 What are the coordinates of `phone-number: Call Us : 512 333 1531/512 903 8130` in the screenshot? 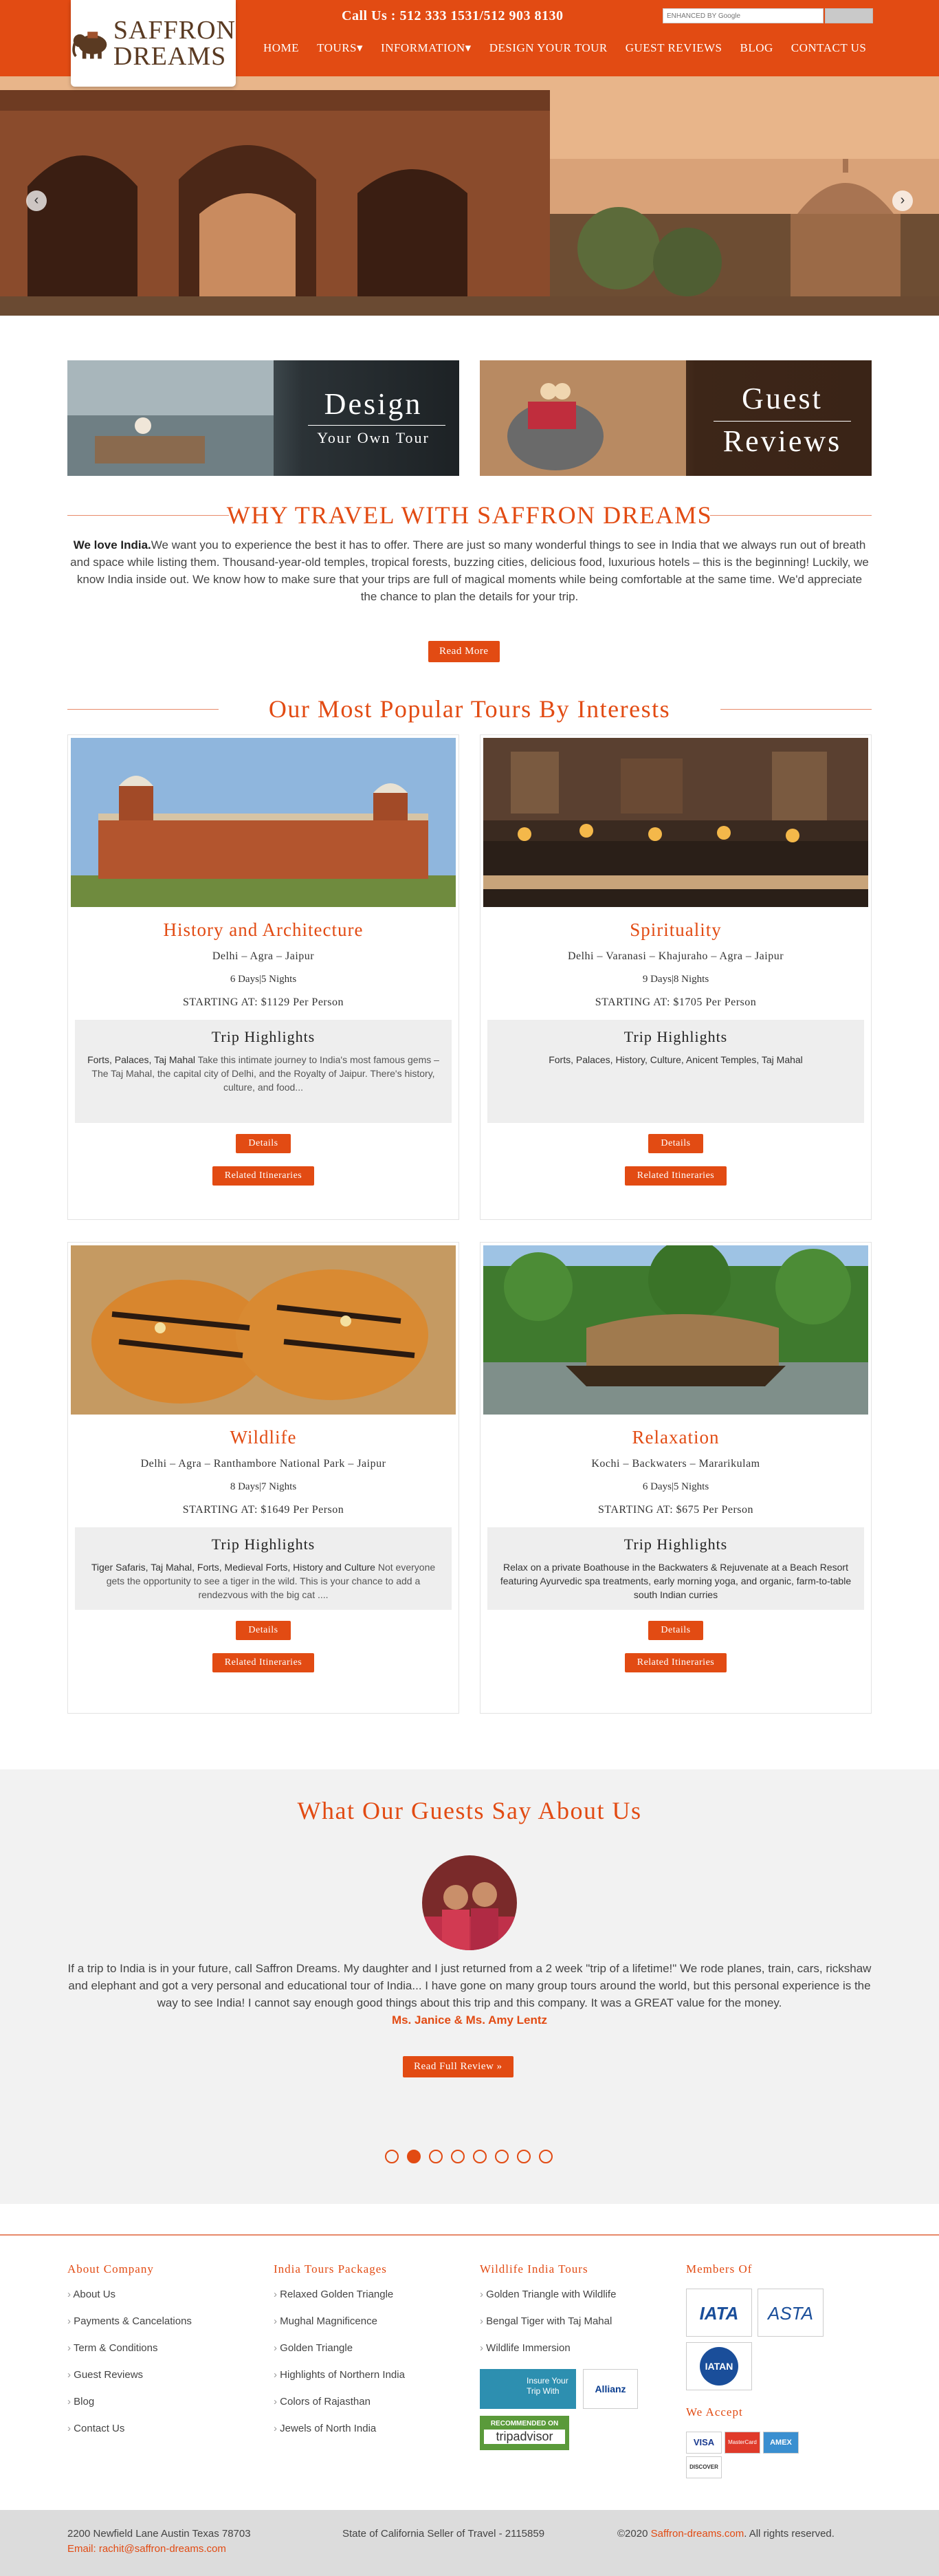 It's located at (453, 15).